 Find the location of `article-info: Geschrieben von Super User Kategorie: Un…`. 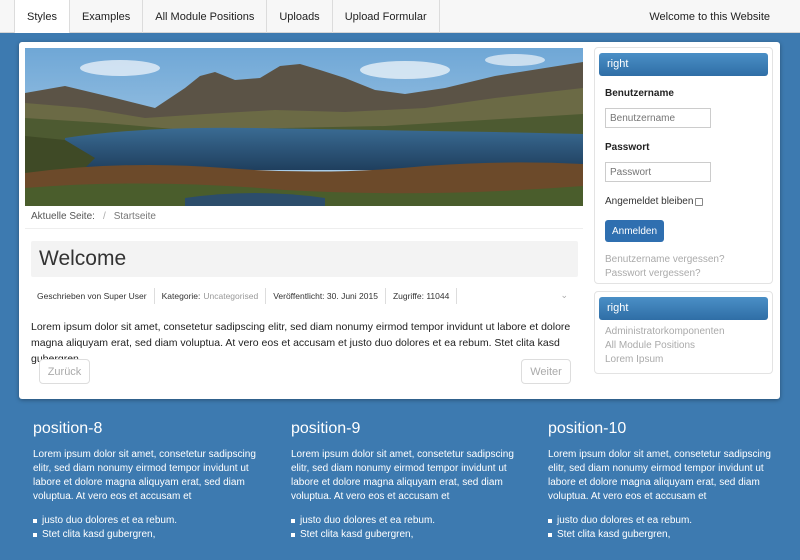

article-info: Geschrieben von Super User Kategorie: Un… is located at coordinates (304, 296).